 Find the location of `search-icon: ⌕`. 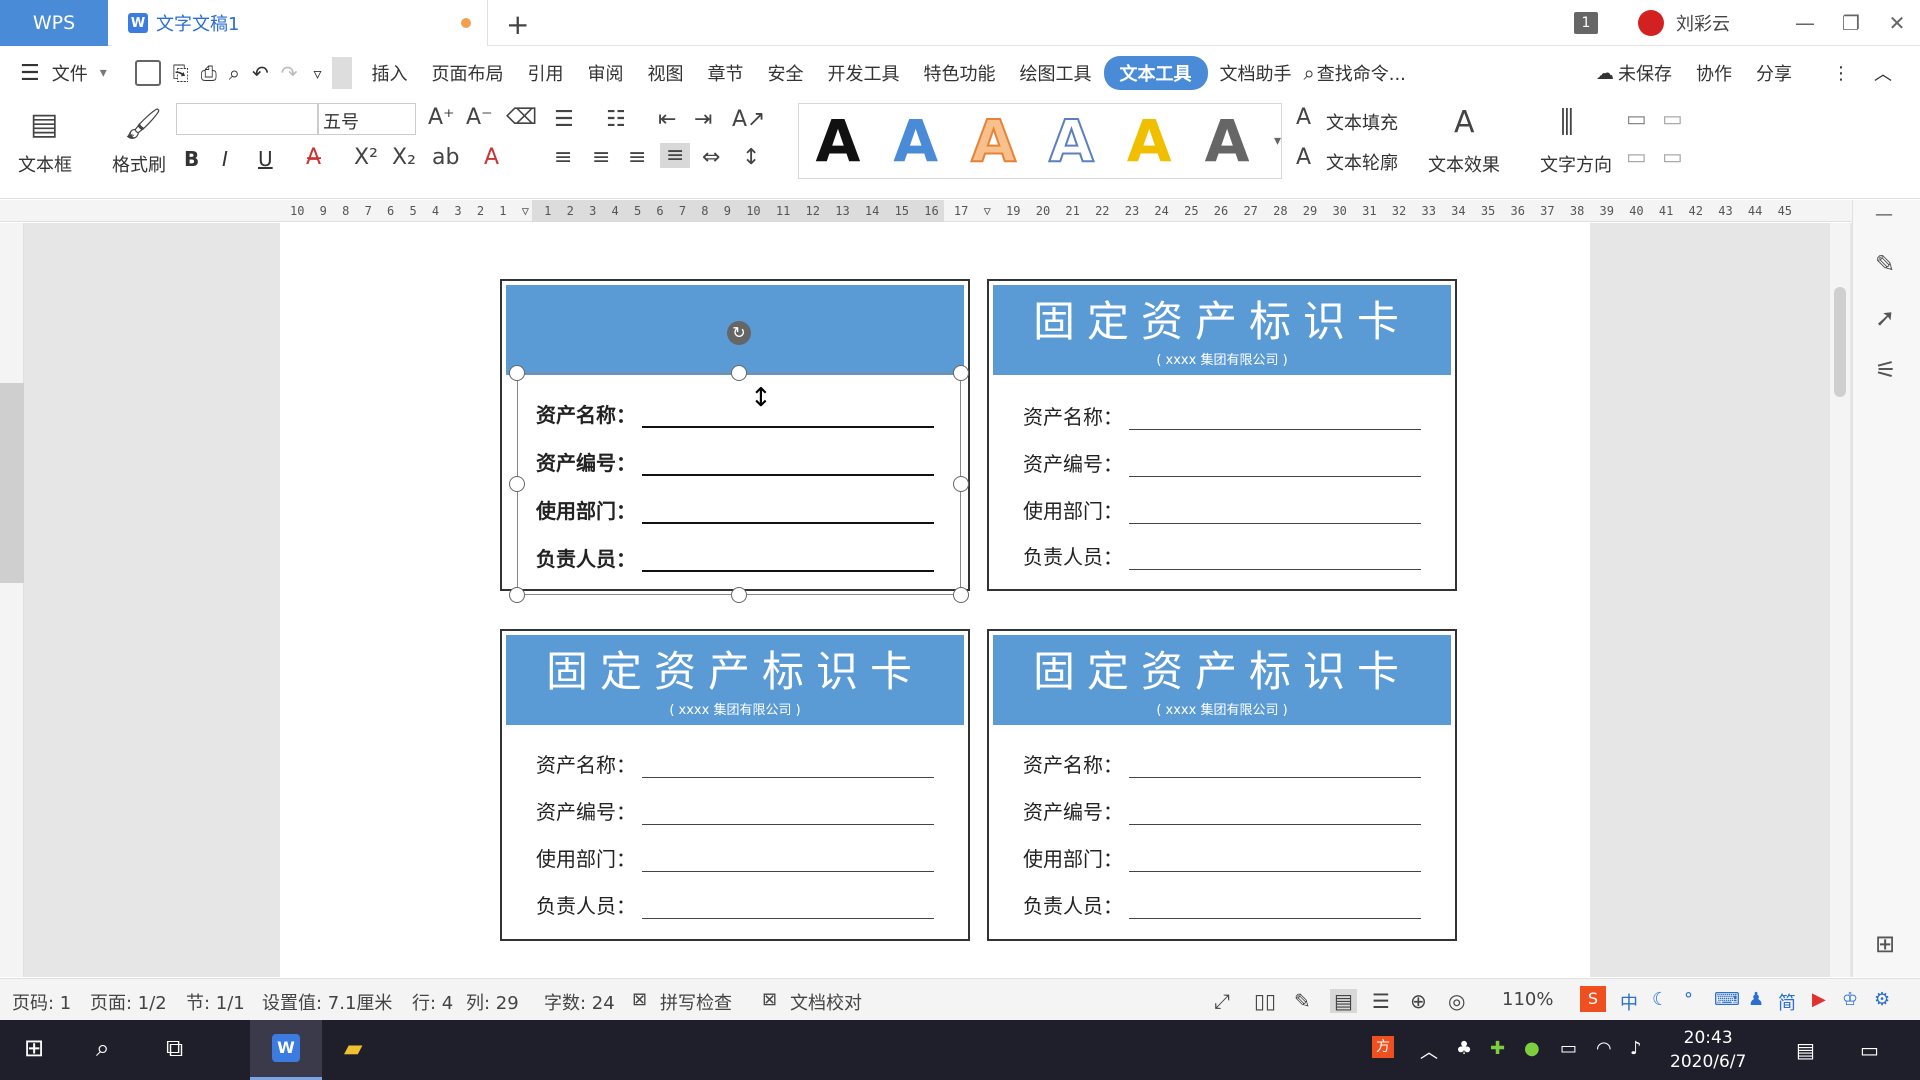

search-icon: ⌕ is located at coordinates (1309, 73).